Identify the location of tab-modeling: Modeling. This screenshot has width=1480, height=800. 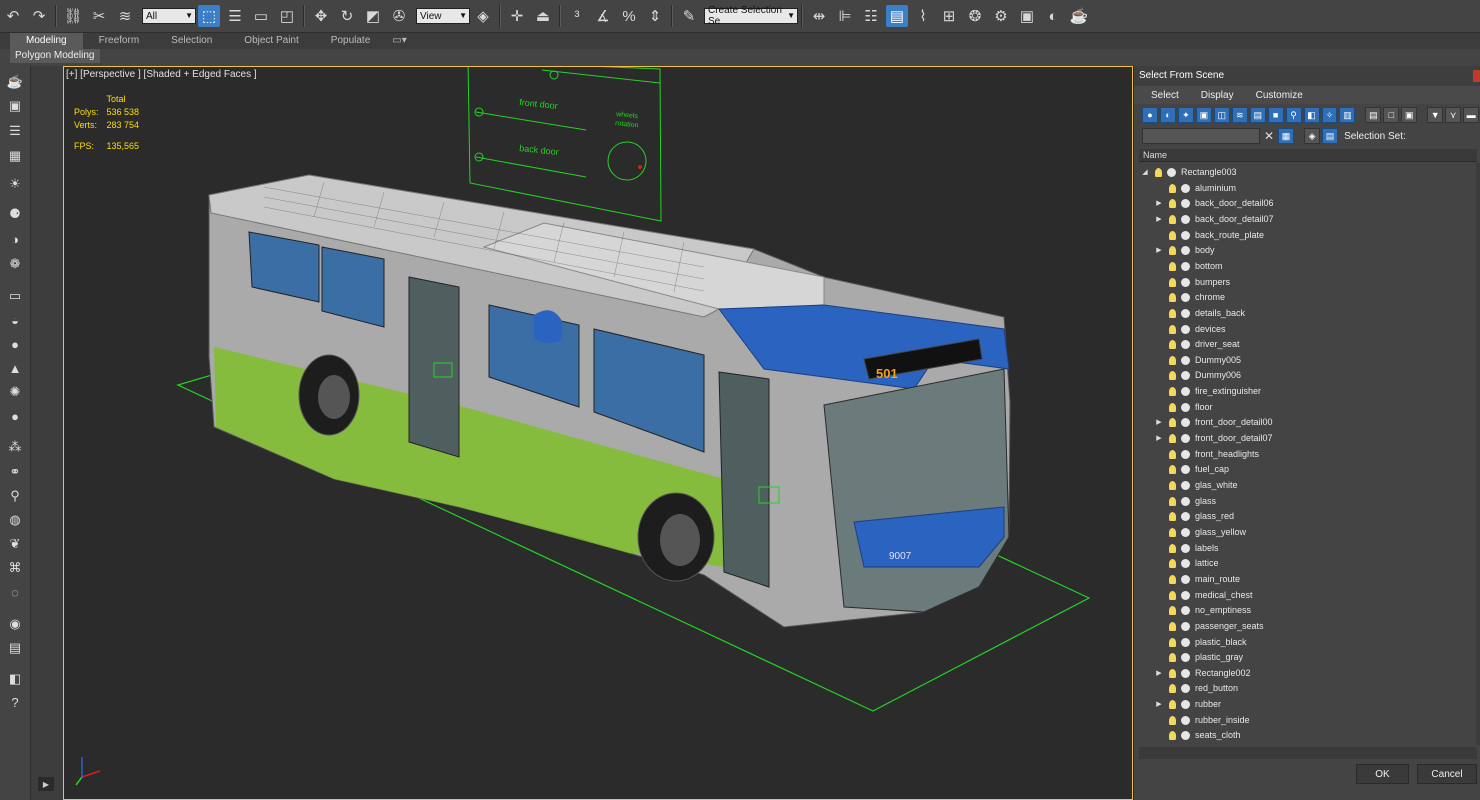
(46, 41).